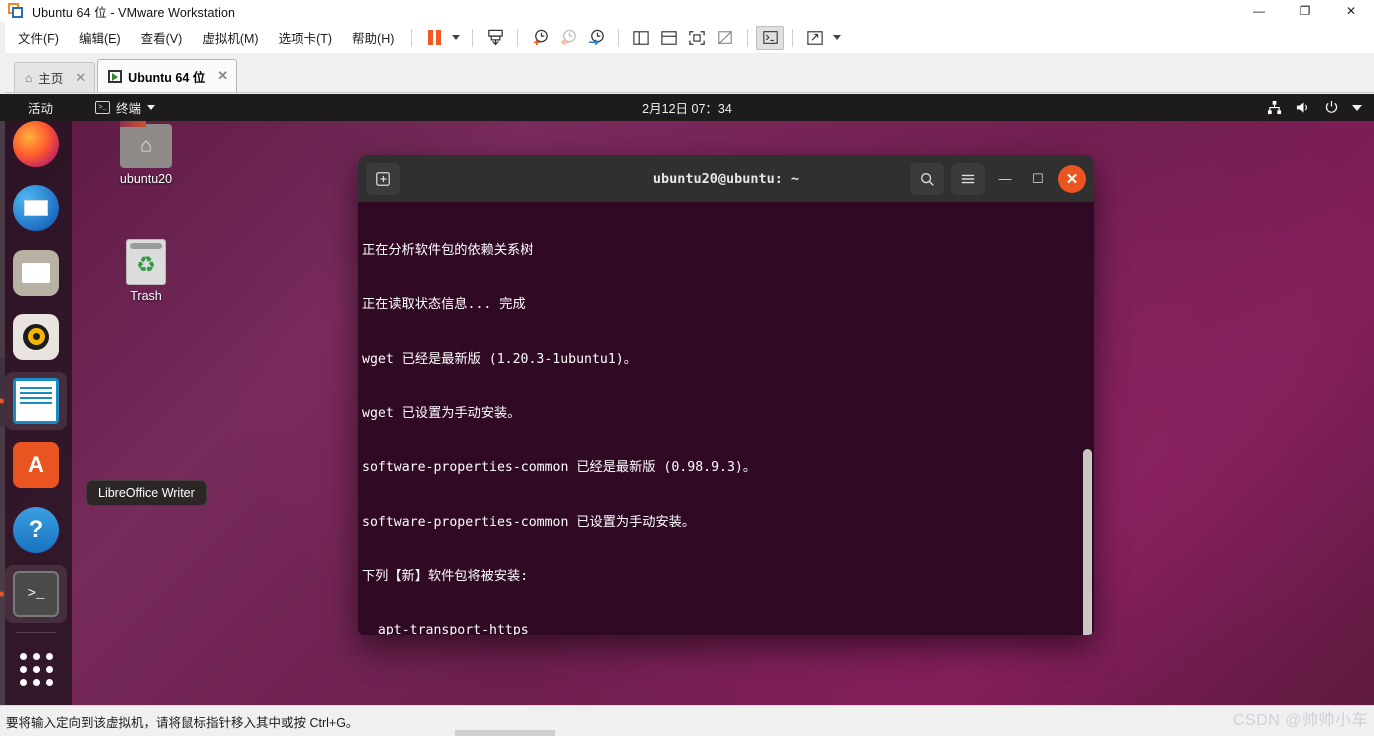 The width and height of the screenshot is (1374, 736). I want to click on dock-item-libreoffice-writer, so click(36, 401).